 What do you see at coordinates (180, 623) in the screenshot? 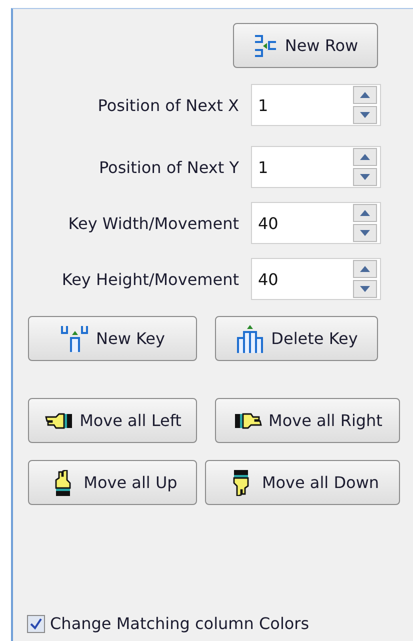
I see `checkbox-label: Change Matching column Colors` at bounding box center [180, 623].